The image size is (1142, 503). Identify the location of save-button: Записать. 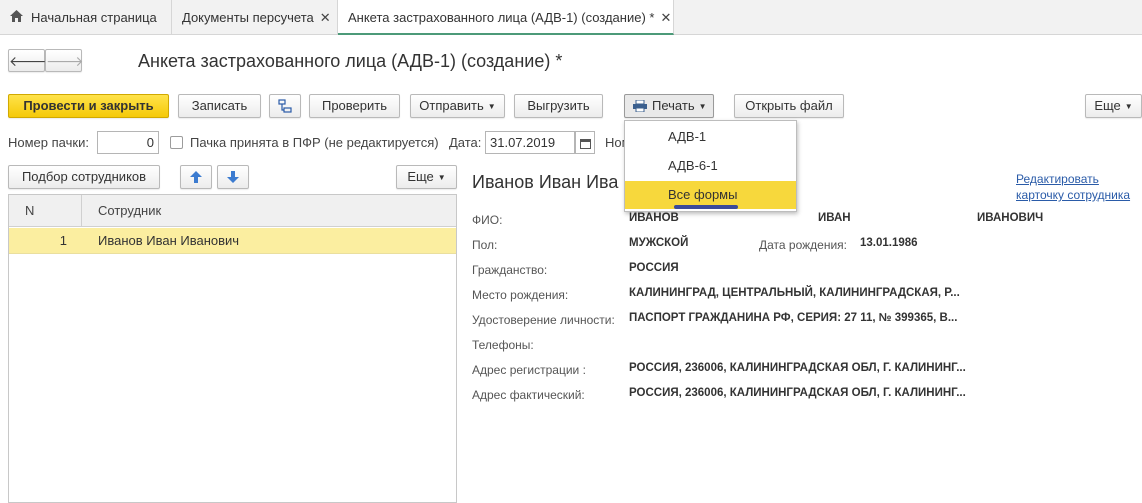
(219, 106).